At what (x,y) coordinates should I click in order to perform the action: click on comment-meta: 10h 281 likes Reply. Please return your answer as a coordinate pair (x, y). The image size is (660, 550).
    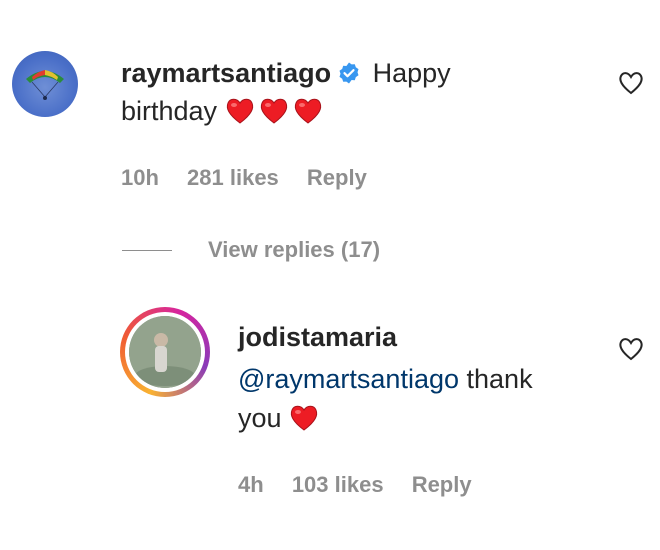
    Looking at the image, I should click on (255, 178).